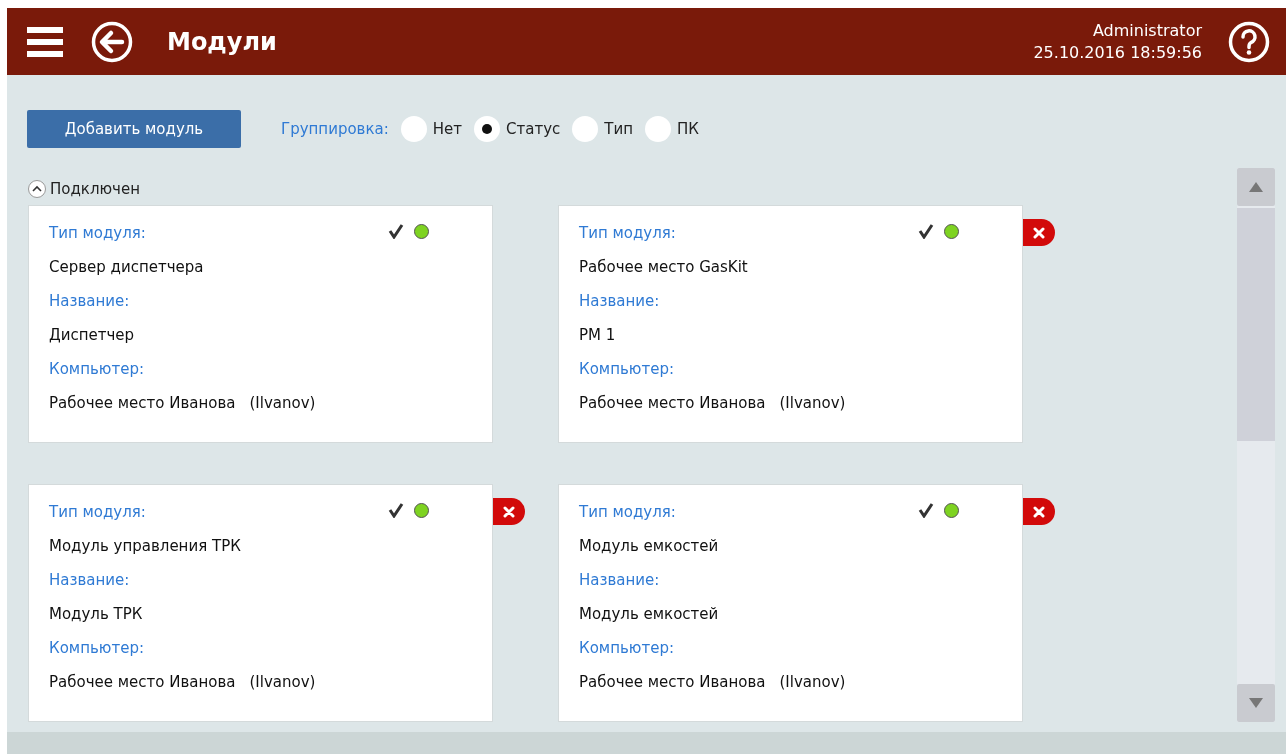  I want to click on collapse-toggle, so click(37, 189).